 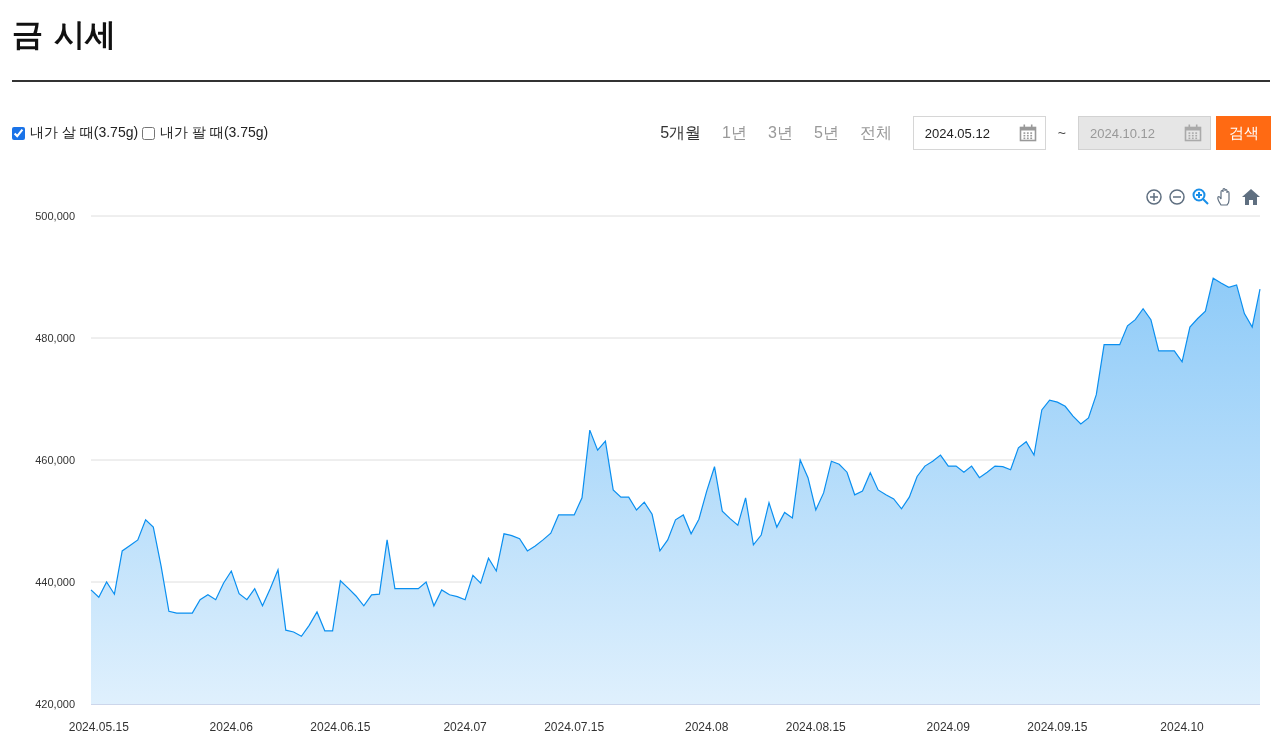 What do you see at coordinates (1027, 133) in the screenshot?
I see `calendar-icon` at bounding box center [1027, 133].